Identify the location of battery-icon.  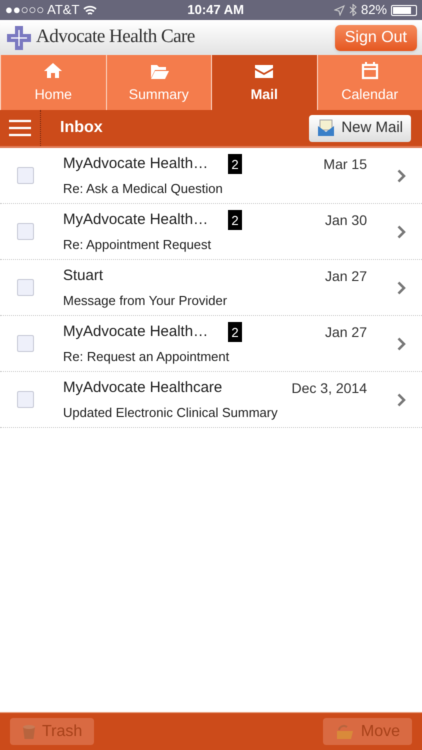
(404, 10).